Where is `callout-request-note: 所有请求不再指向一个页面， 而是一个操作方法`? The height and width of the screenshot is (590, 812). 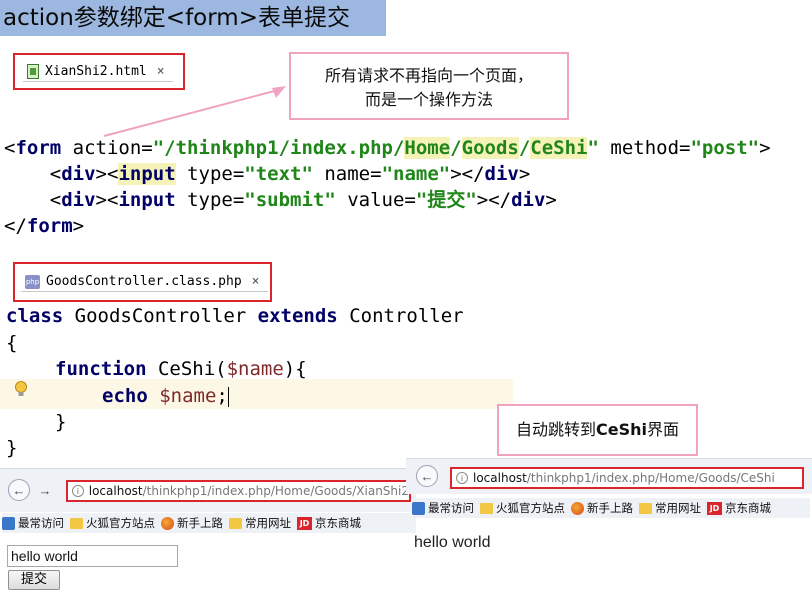
callout-request-note: 所有请求不再指向一个页面， 而是一个操作方法 is located at coordinates (429, 86).